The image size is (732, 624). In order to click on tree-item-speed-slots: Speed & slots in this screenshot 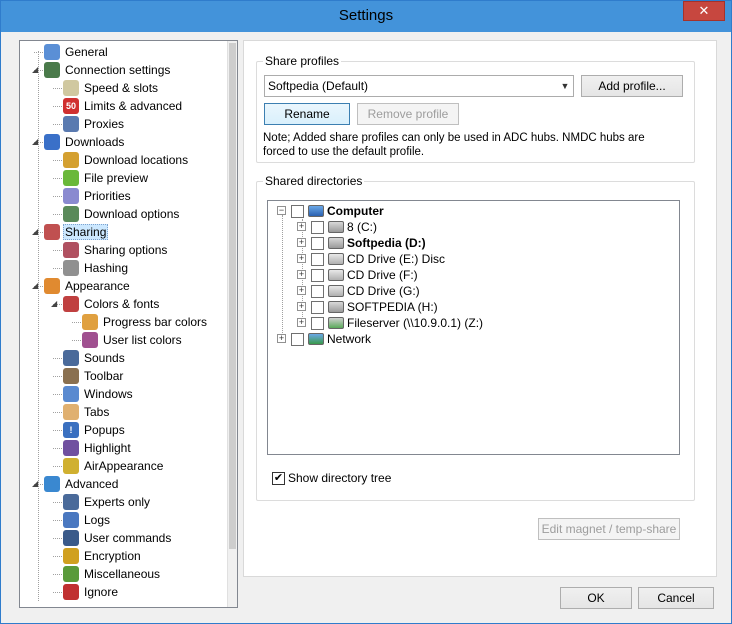, I will do `click(111, 88)`.